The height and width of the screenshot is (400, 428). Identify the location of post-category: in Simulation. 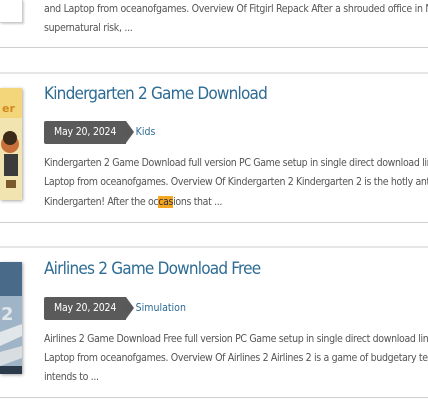
(155, 308).